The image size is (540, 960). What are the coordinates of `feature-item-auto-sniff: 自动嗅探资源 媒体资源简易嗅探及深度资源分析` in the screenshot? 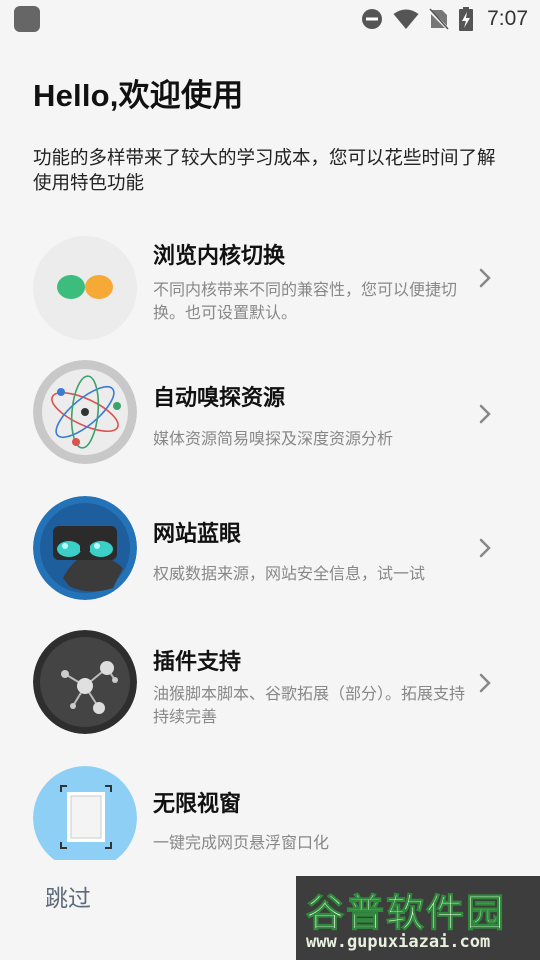 It's located at (270, 418).